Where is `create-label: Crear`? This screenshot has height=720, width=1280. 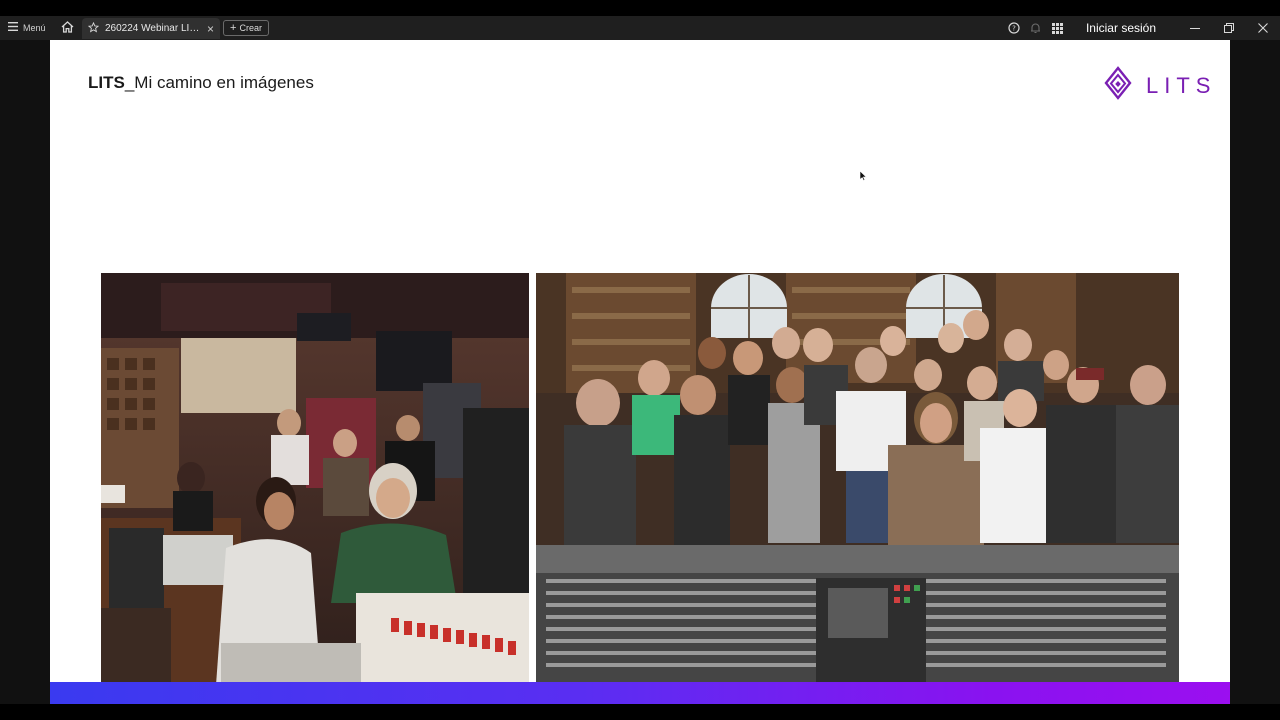
create-label: Crear is located at coordinates (250, 28).